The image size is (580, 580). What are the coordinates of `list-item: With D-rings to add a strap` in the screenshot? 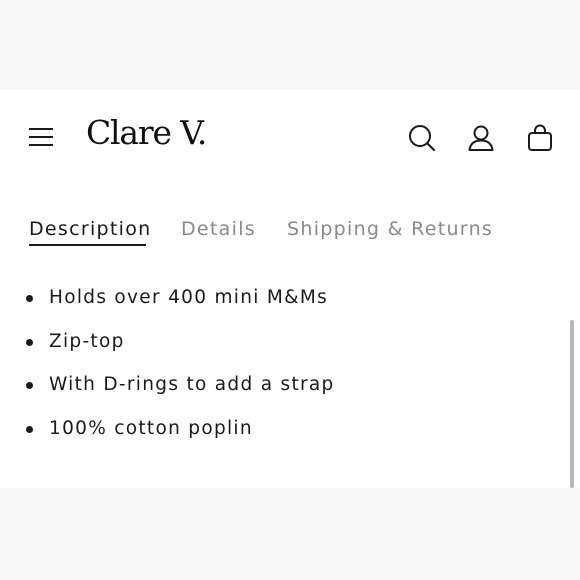 It's located at (167, 395).